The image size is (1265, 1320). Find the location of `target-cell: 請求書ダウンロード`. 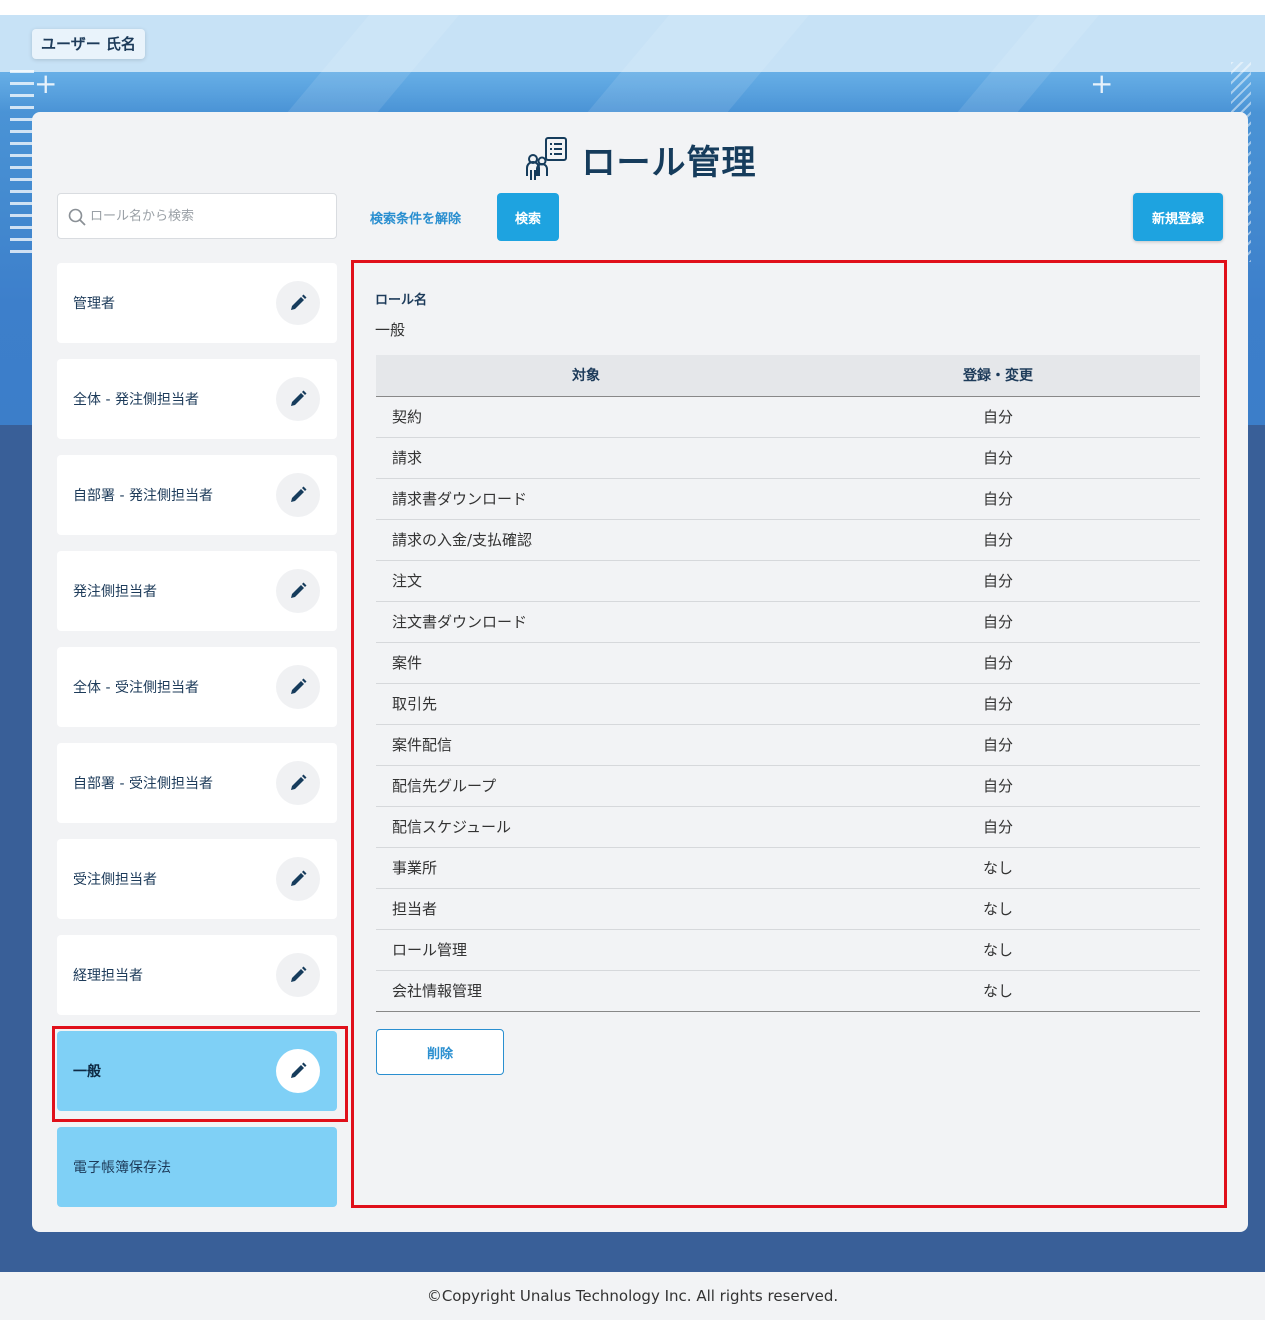

target-cell: 請求書ダウンロード is located at coordinates (586, 499).